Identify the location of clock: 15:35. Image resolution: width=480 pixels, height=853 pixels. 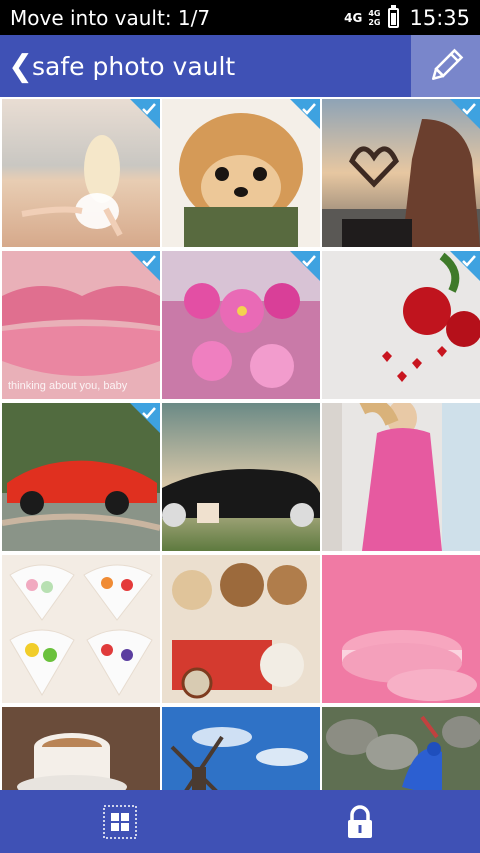
(439, 17).